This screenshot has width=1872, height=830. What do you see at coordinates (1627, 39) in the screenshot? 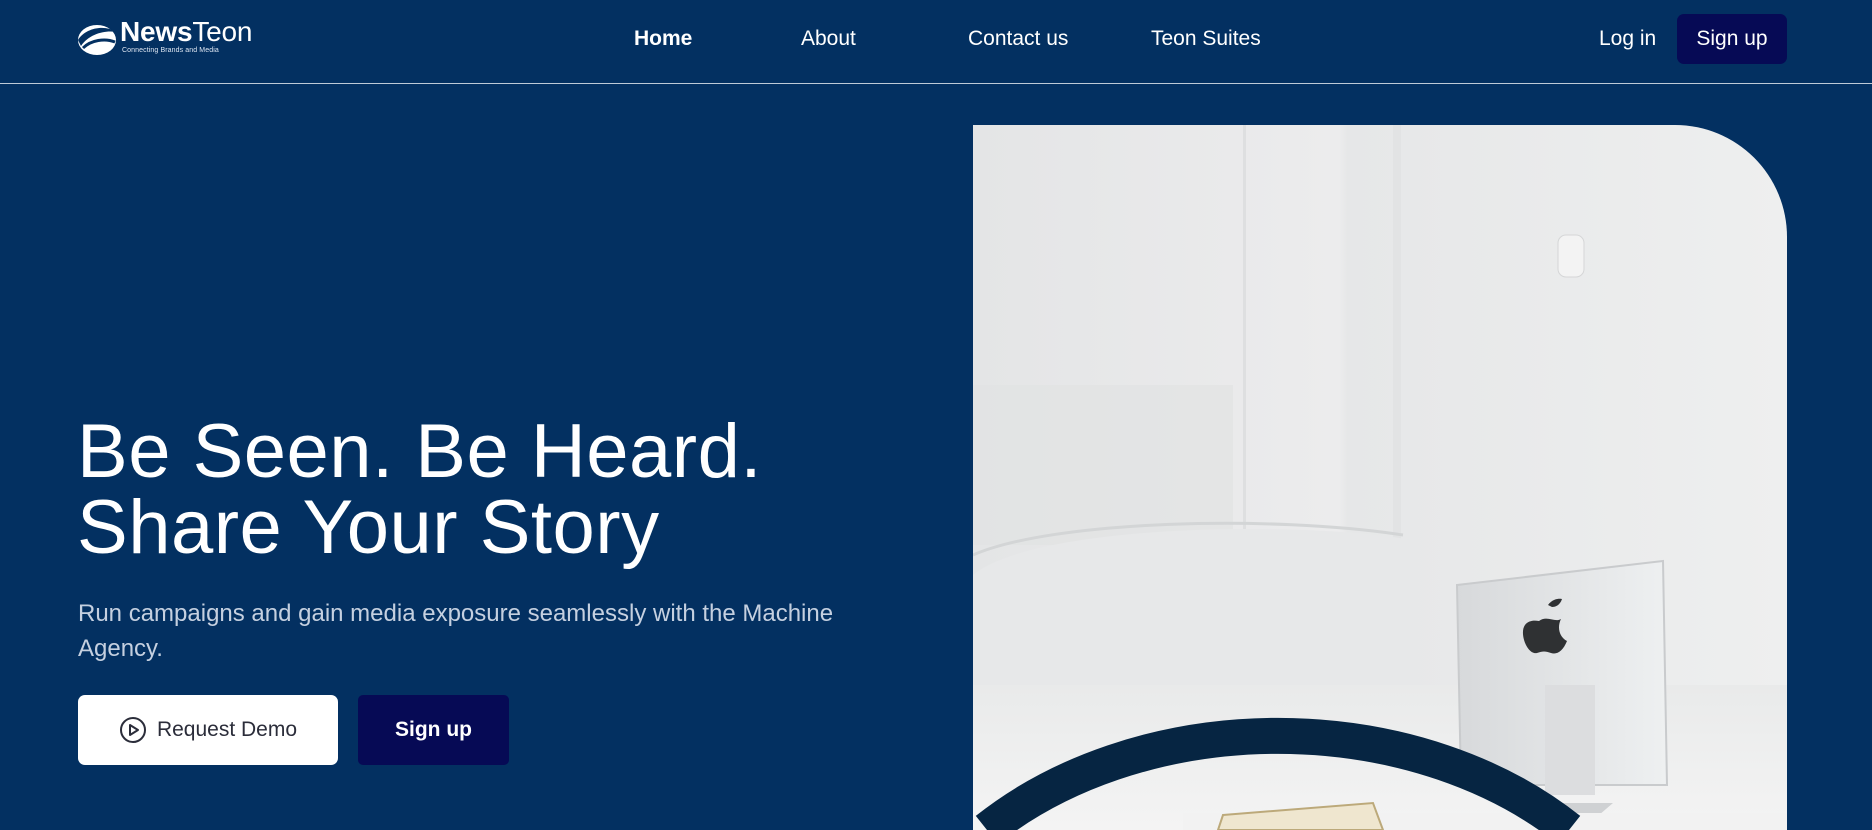
I see `login-link: Log in` at bounding box center [1627, 39].